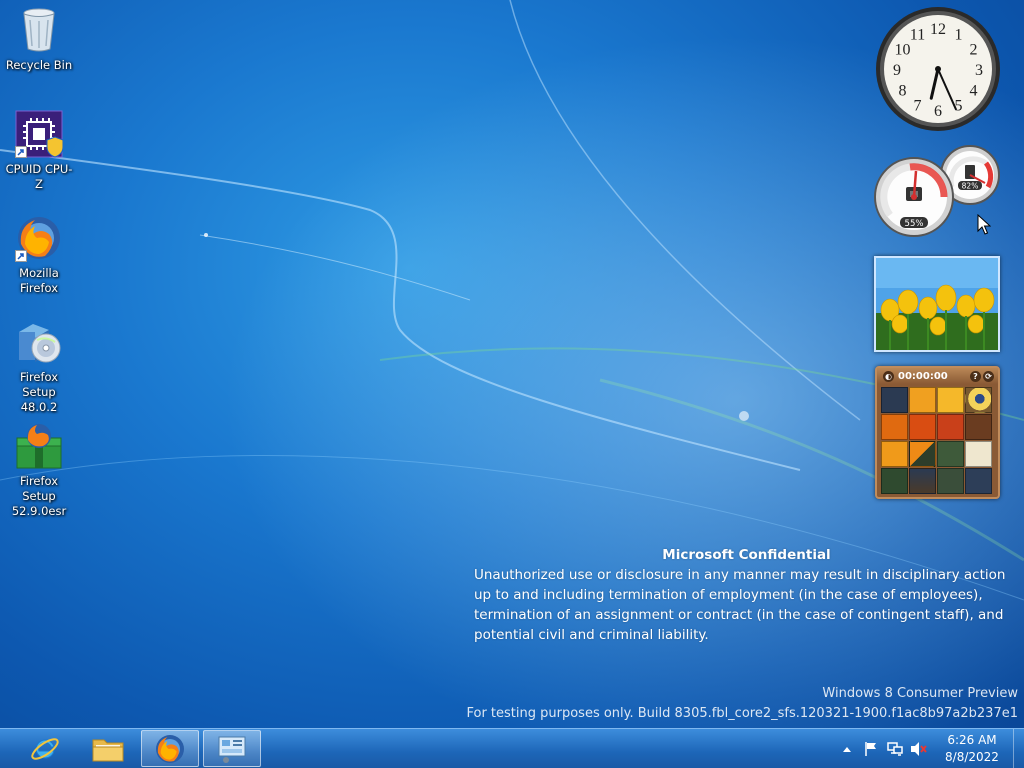 This screenshot has height=768, width=1024. Describe the element at coordinates (938, 29) in the screenshot. I see `clock-numeral: 12` at that location.